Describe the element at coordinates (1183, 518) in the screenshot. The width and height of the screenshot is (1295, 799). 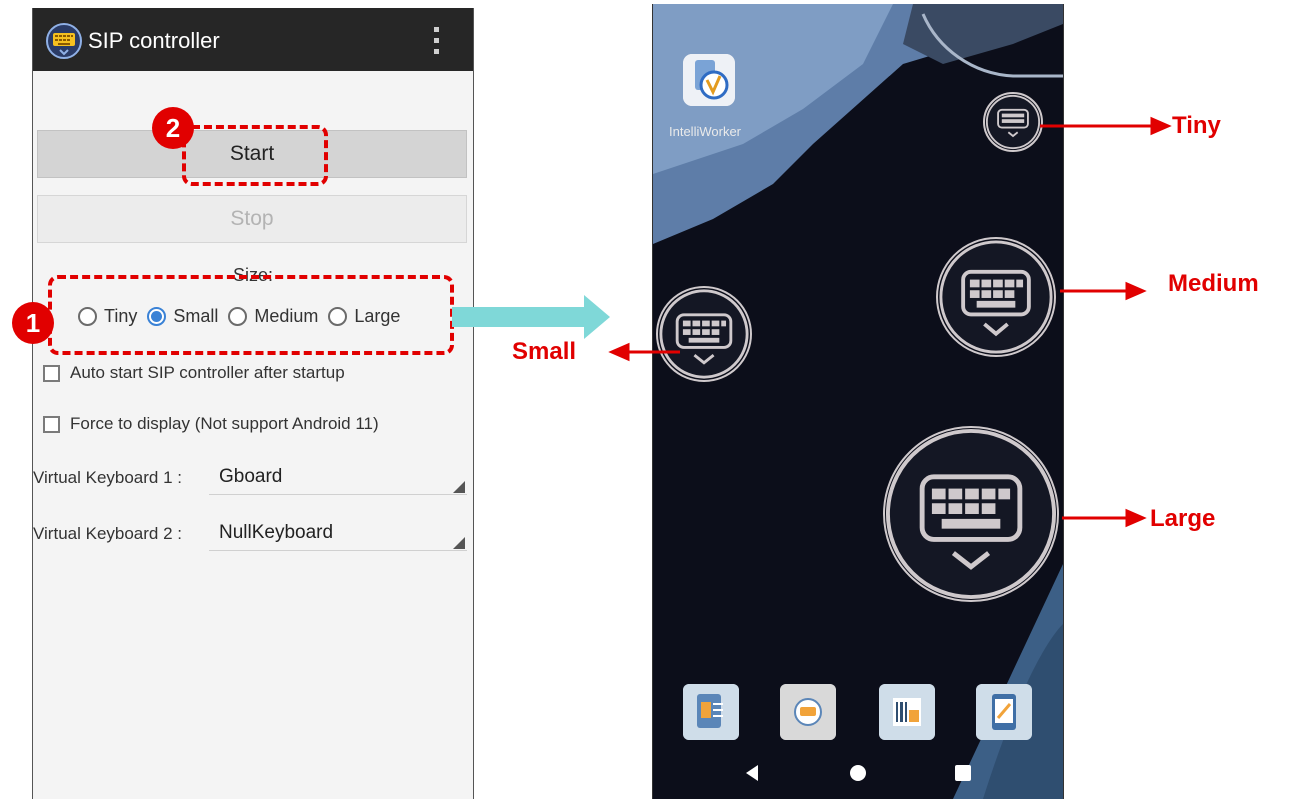
I see `large-size-label: Large` at that location.